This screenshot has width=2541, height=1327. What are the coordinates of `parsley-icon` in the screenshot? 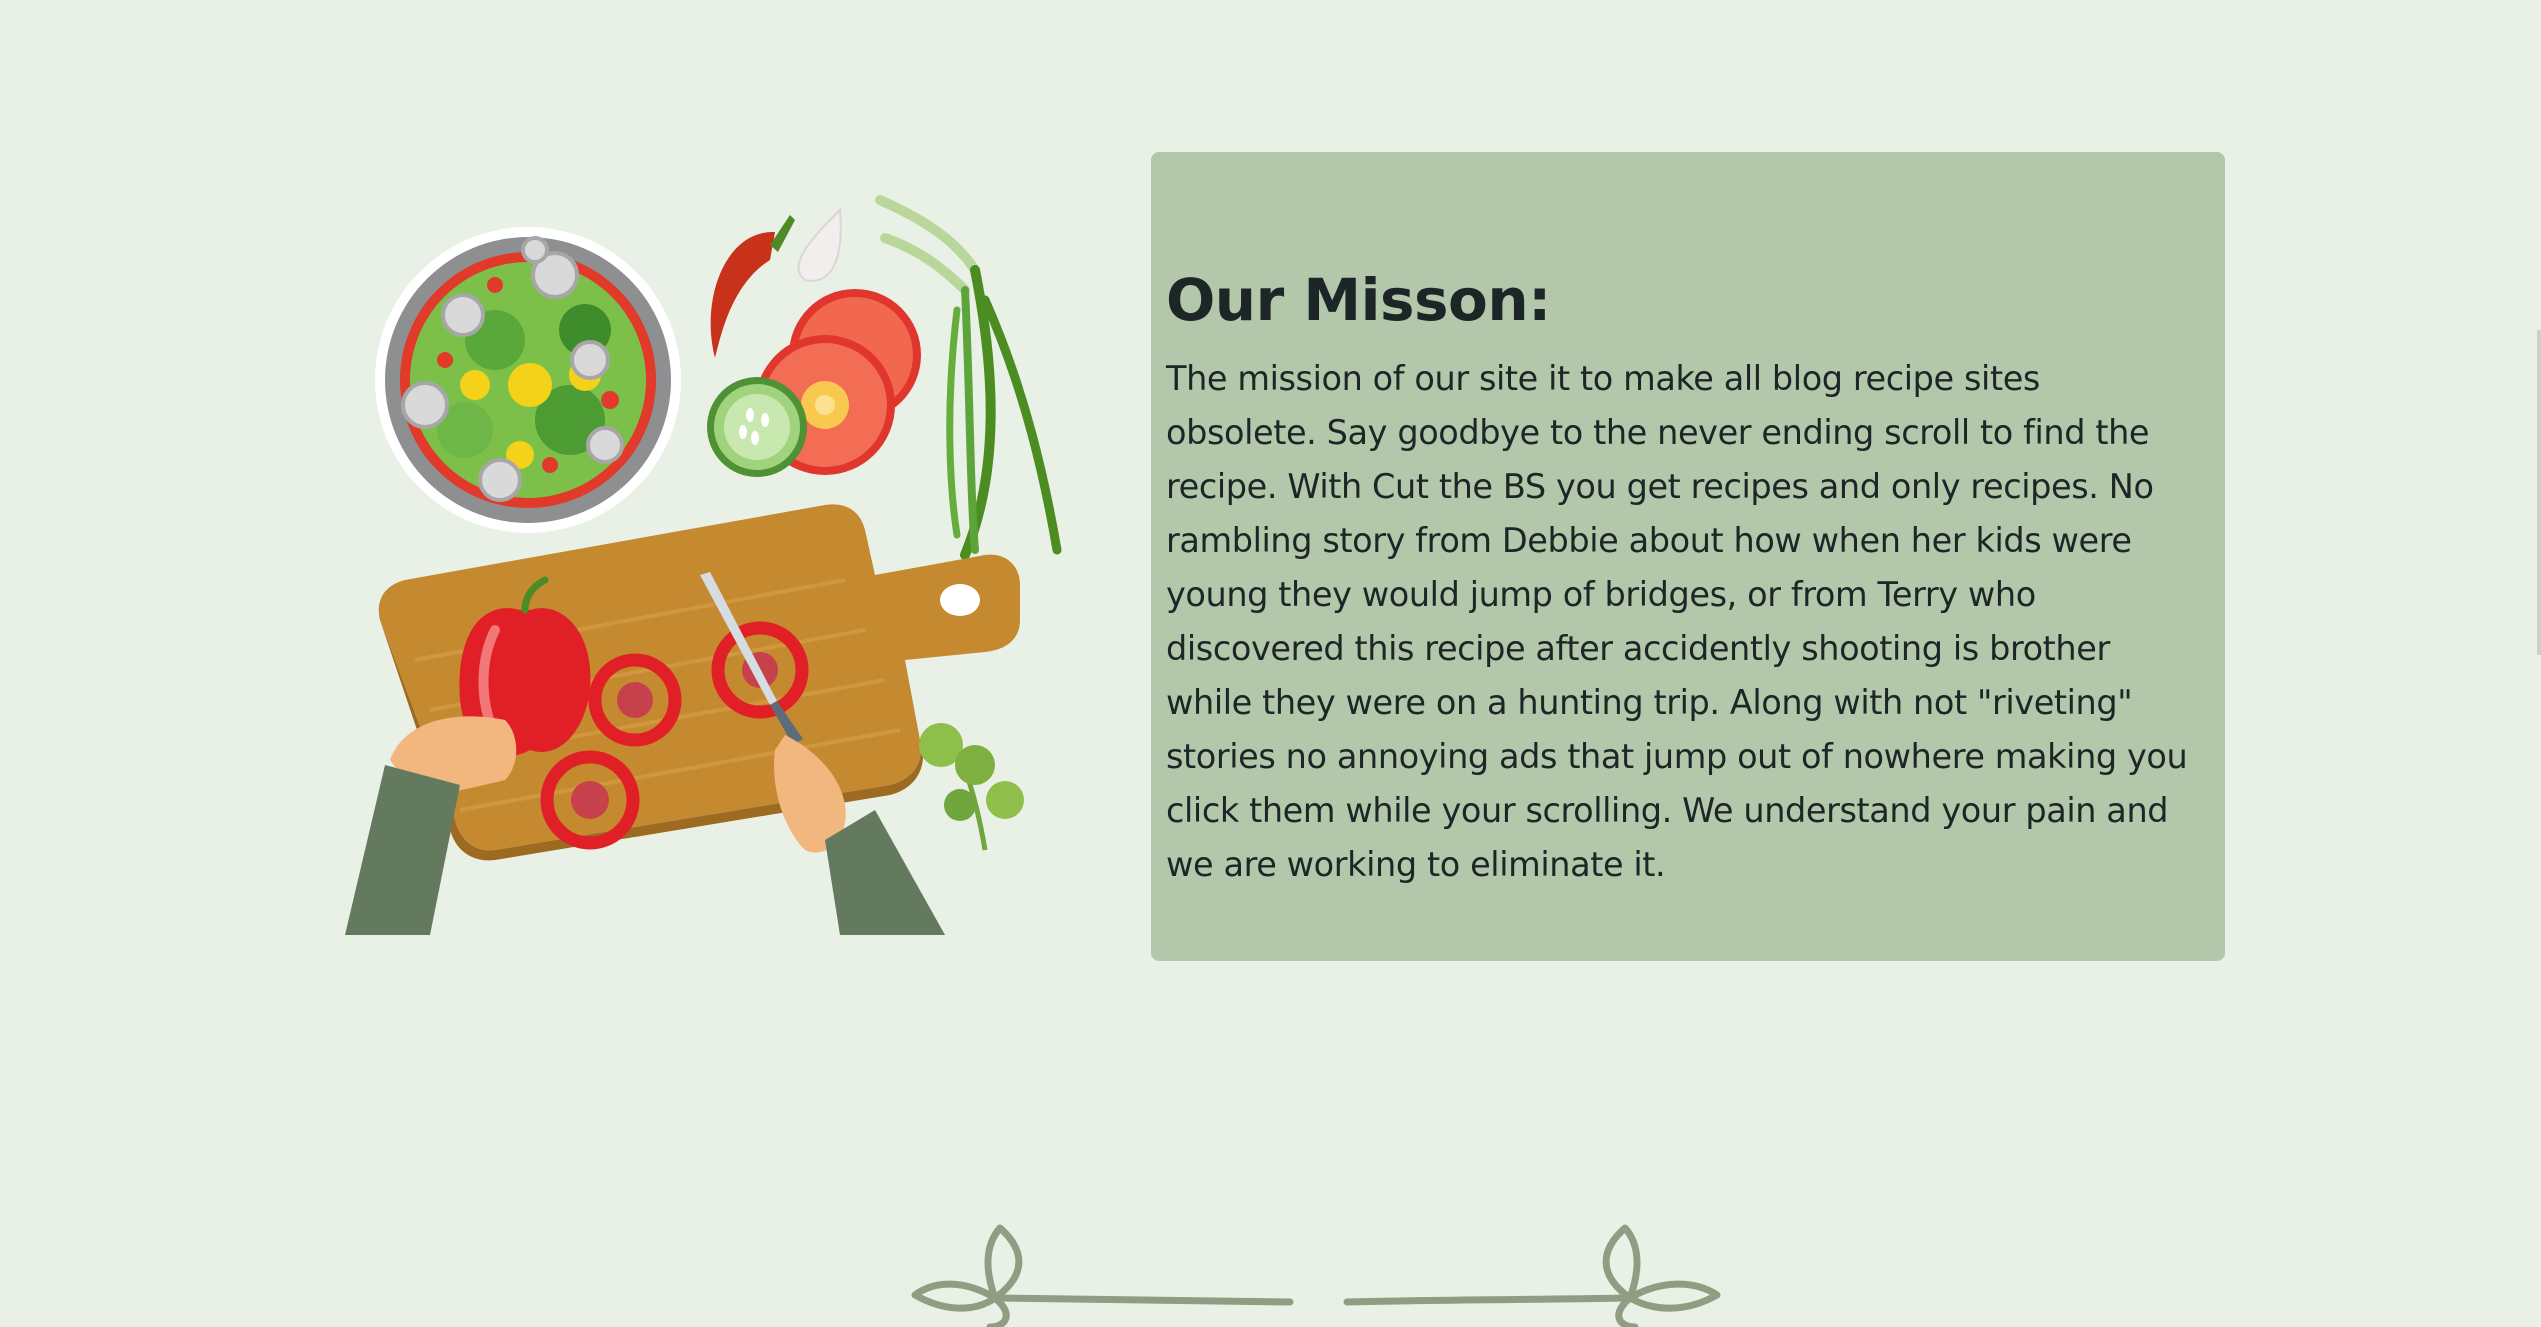 It's located at (971, 787).